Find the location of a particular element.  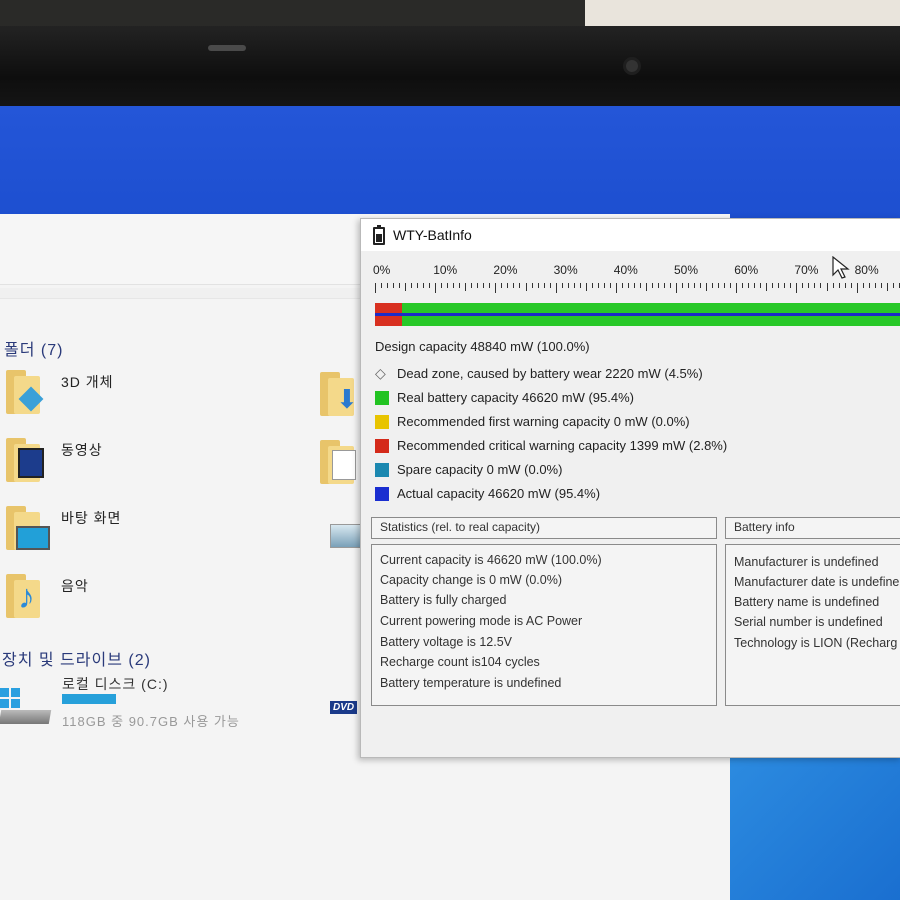

teal-swatch is located at coordinates (382, 470).